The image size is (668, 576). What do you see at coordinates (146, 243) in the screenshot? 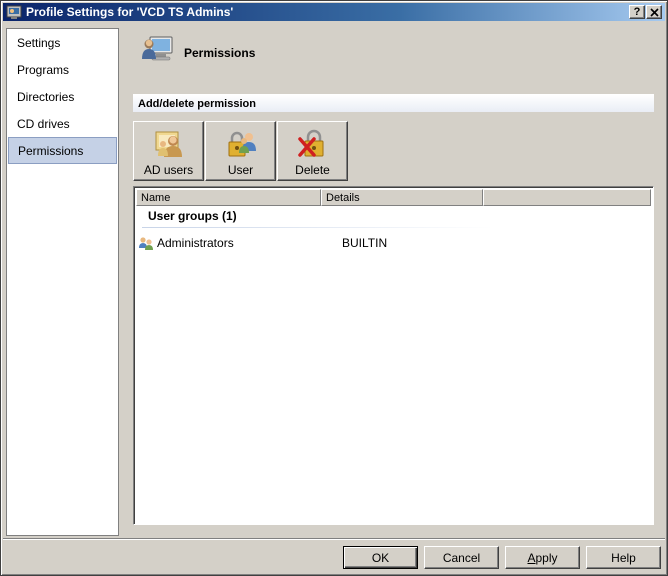
I see `user-group-icon` at bounding box center [146, 243].